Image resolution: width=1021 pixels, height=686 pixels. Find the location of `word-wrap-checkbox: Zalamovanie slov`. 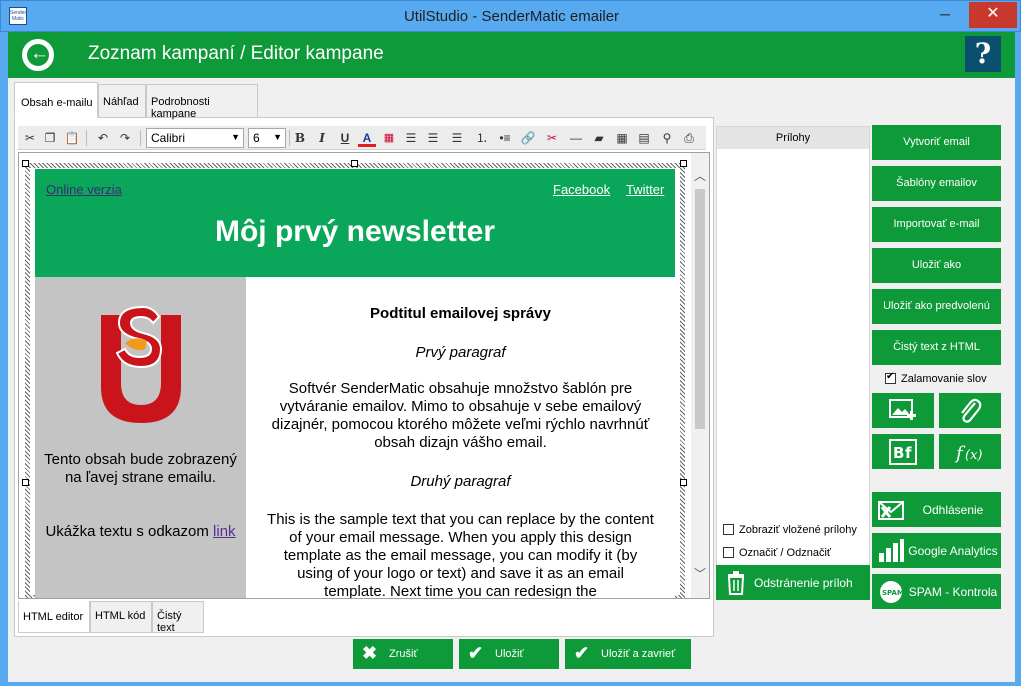

word-wrap-checkbox: Zalamovanie slov is located at coordinates (936, 378).